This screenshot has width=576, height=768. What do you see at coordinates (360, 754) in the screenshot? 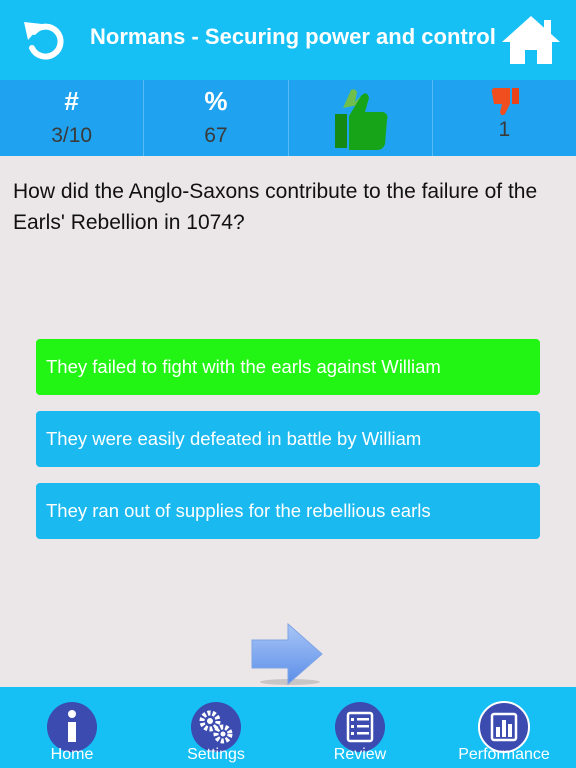
I see `tab-review-label: Review` at bounding box center [360, 754].